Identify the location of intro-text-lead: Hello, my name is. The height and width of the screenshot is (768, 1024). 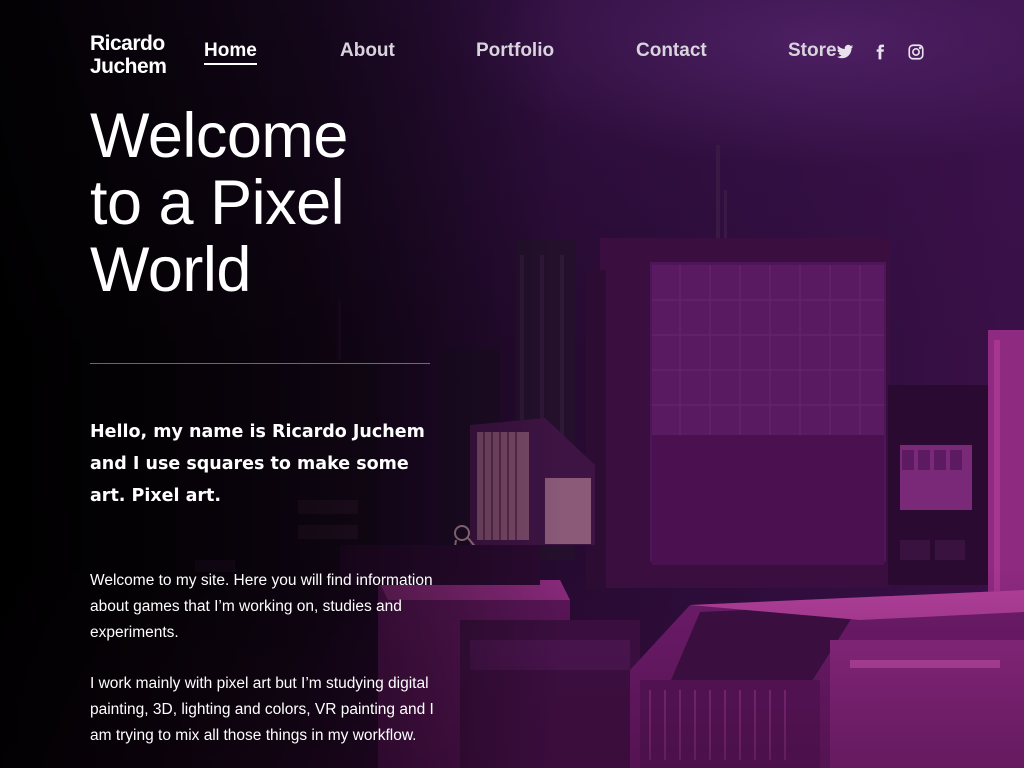
(181, 432).